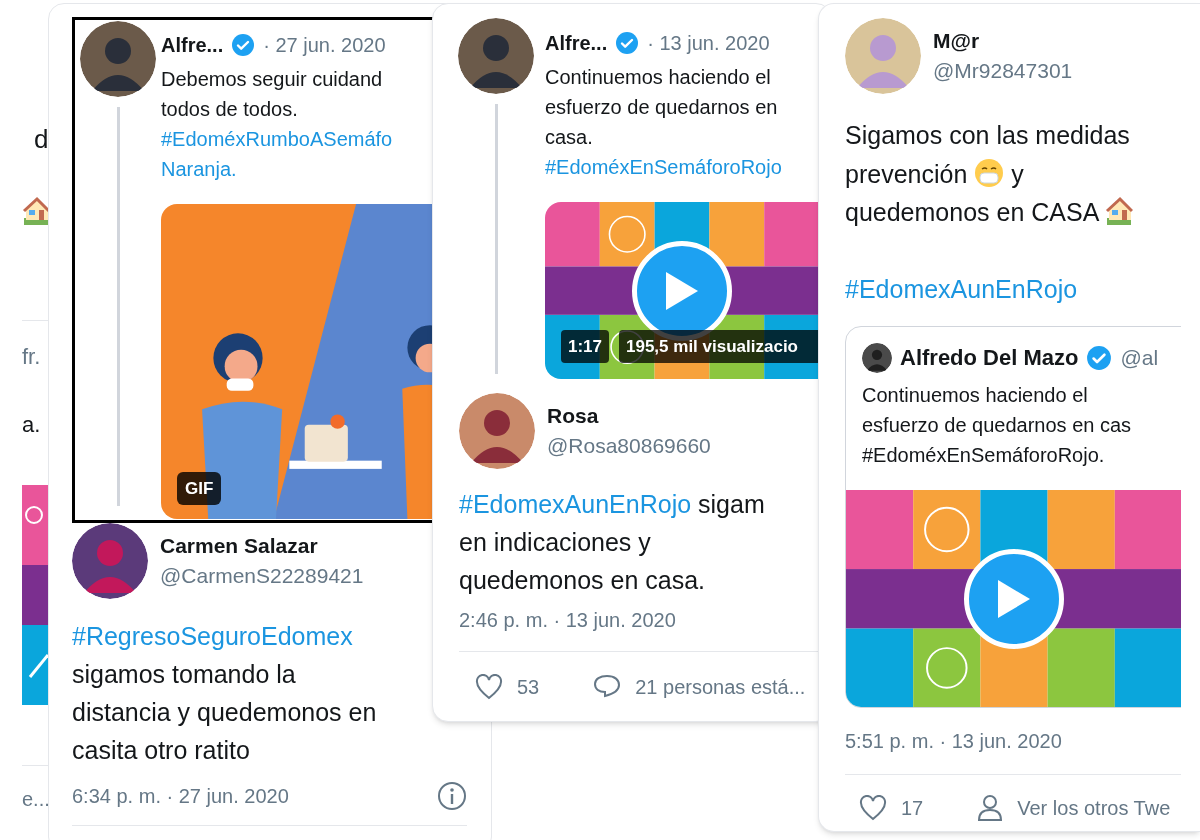 The height and width of the screenshot is (840, 1200). What do you see at coordinates (997, 425) in the screenshot?
I see `tweet-text: Continuemos haciendo el esfuerzo de quedarnos en cas #EdoméxEnSemáforoRojo.` at bounding box center [997, 425].